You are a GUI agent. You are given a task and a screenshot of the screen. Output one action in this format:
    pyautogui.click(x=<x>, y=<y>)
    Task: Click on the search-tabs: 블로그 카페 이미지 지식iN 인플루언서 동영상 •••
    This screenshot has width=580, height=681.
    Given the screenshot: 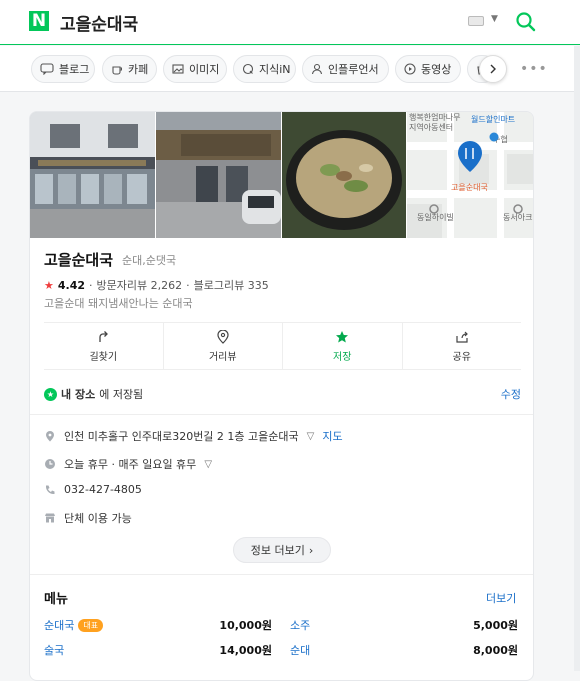 What is the action you would take?
    pyautogui.click(x=290, y=69)
    